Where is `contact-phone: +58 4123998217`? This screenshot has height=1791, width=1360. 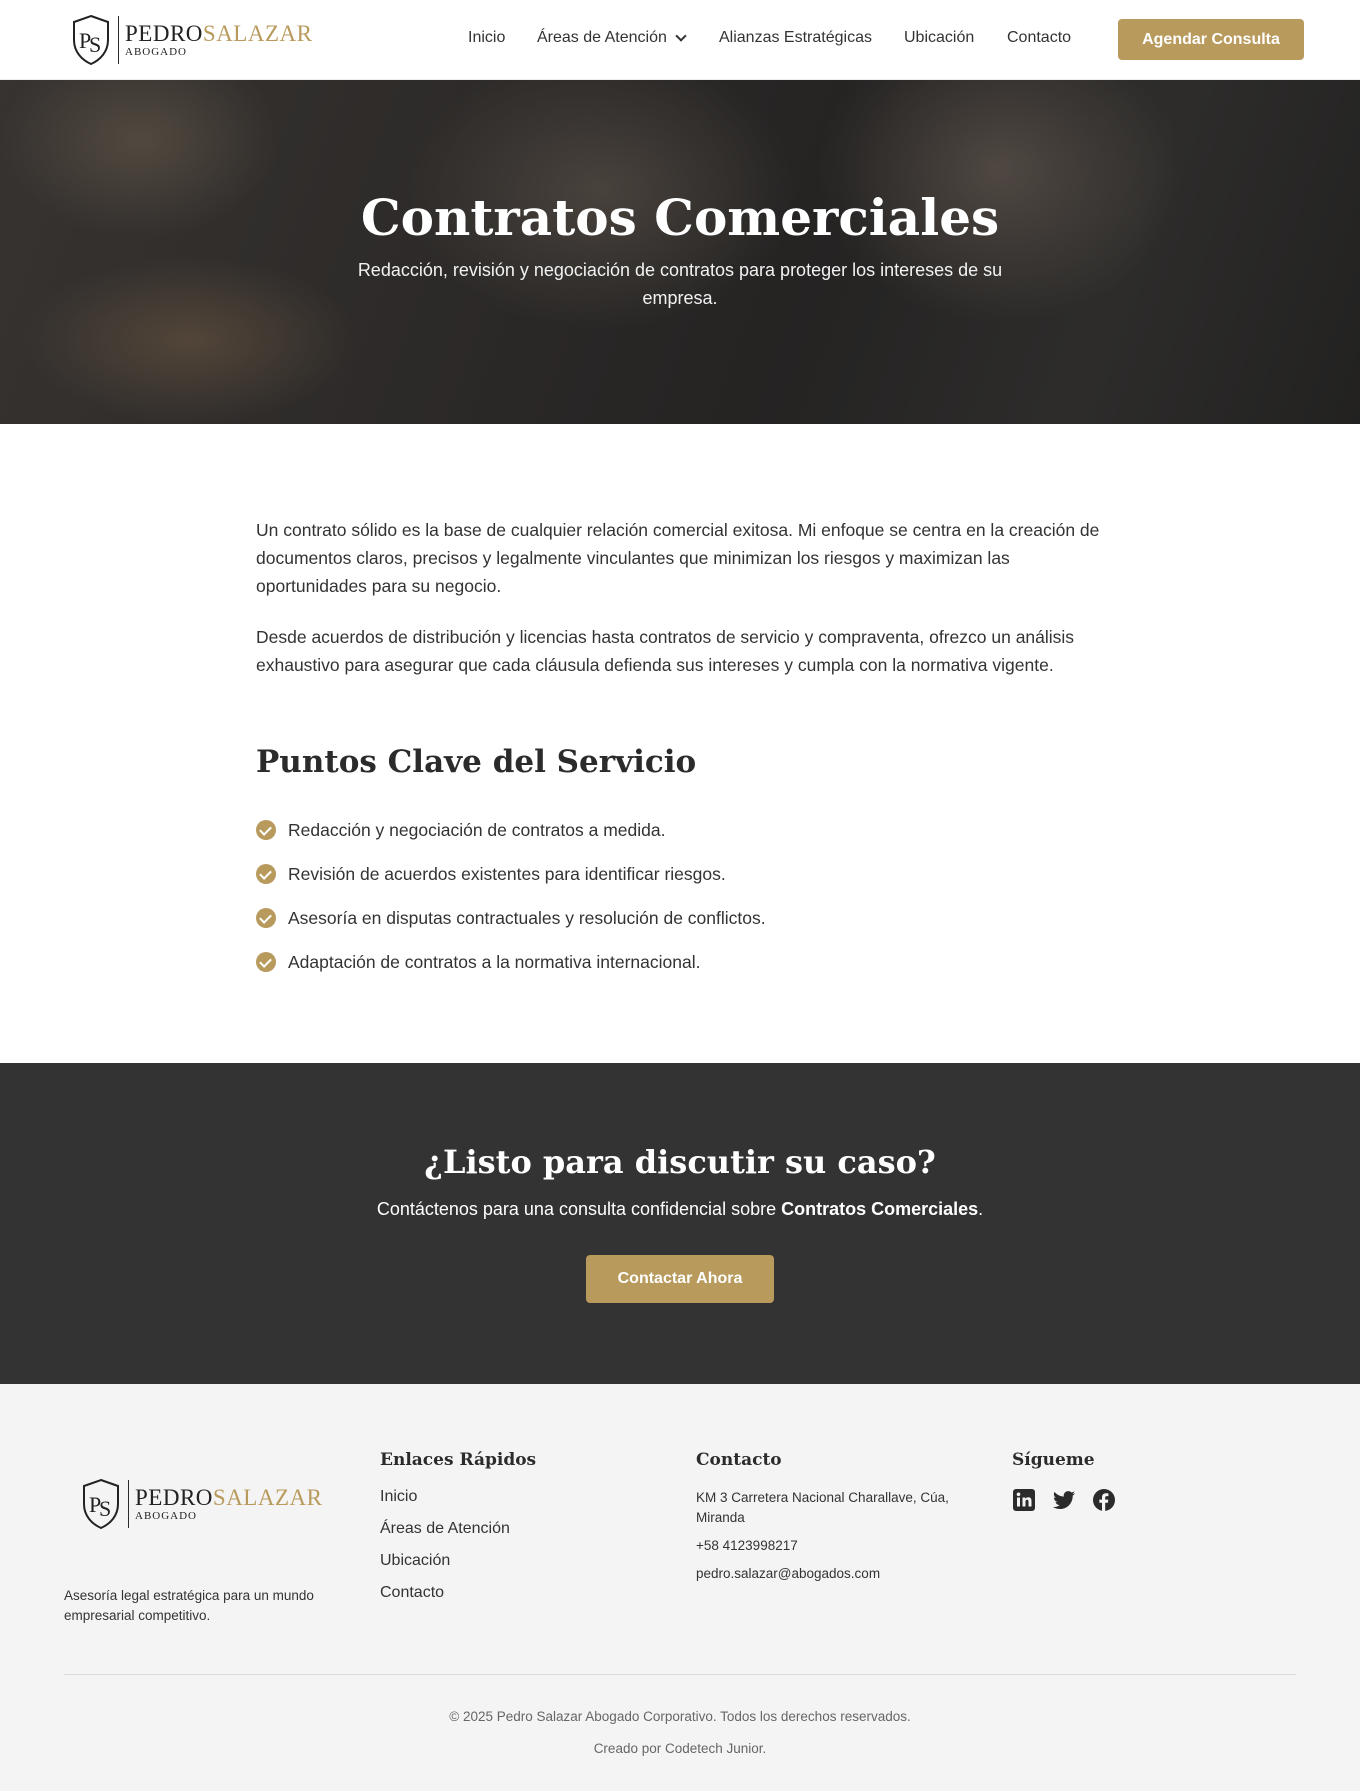
contact-phone: +58 4123998217 is located at coordinates (836, 1546).